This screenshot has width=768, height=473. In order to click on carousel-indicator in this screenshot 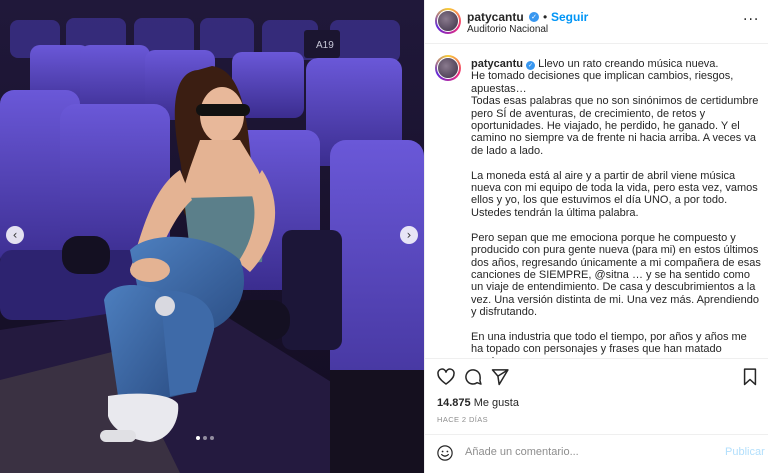, I will do `click(205, 438)`.